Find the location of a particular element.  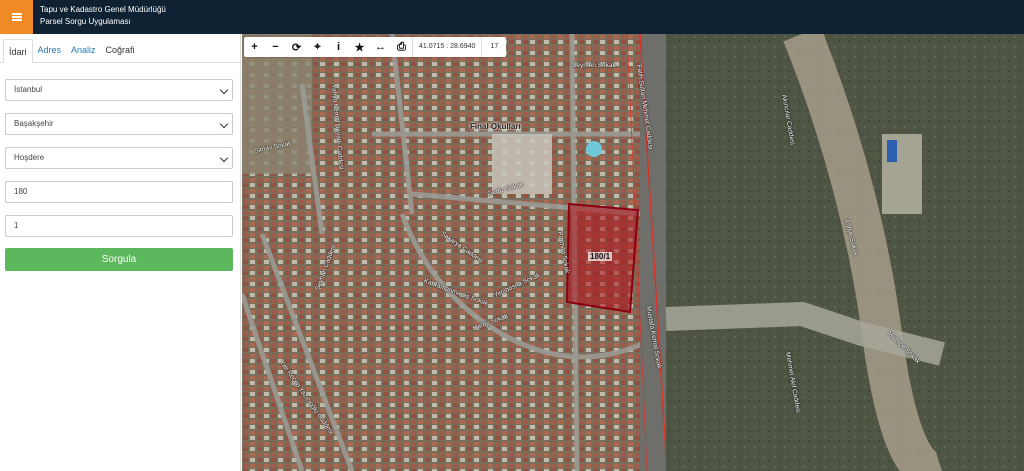

il-select: İstanbul is located at coordinates (119, 90).